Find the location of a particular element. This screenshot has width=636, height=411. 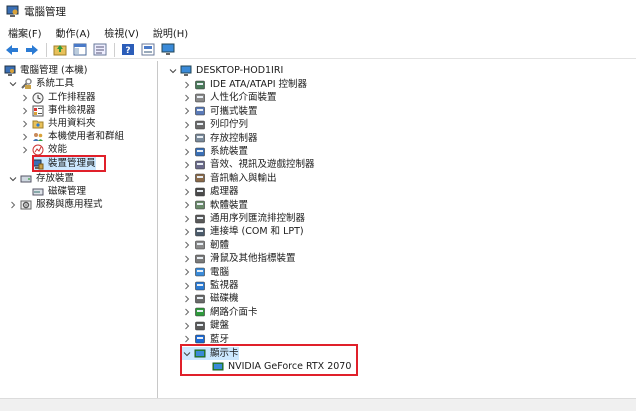

device-category-item: 系統裝置 is located at coordinates (215, 151).